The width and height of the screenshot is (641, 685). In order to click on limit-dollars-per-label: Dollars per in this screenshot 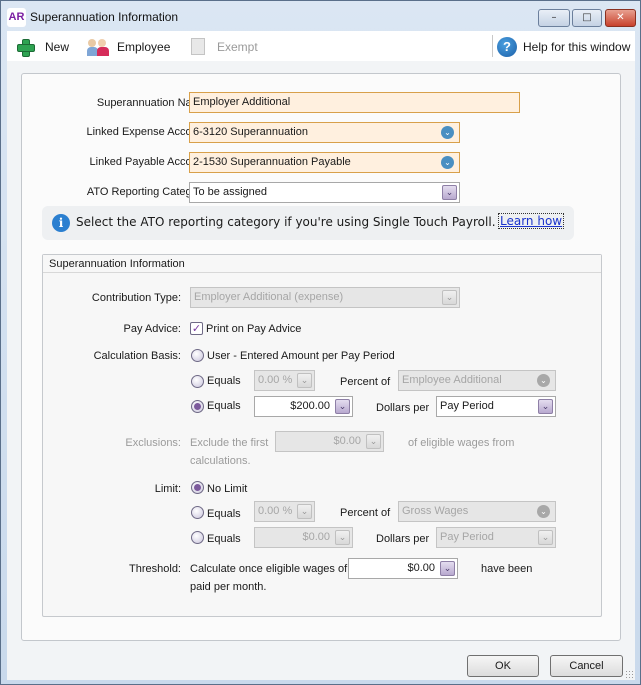, I will do `click(403, 539)`.